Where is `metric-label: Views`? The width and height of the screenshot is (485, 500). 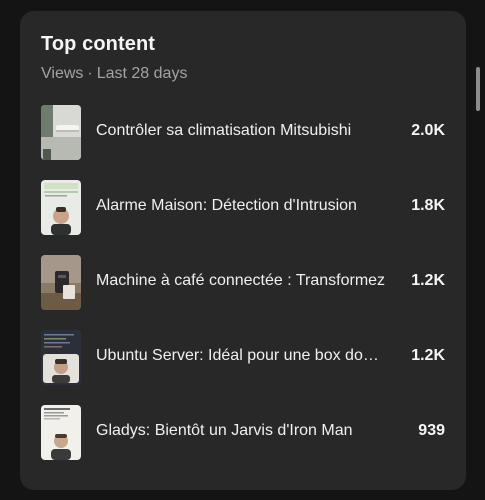 metric-label: Views is located at coordinates (62, 73).